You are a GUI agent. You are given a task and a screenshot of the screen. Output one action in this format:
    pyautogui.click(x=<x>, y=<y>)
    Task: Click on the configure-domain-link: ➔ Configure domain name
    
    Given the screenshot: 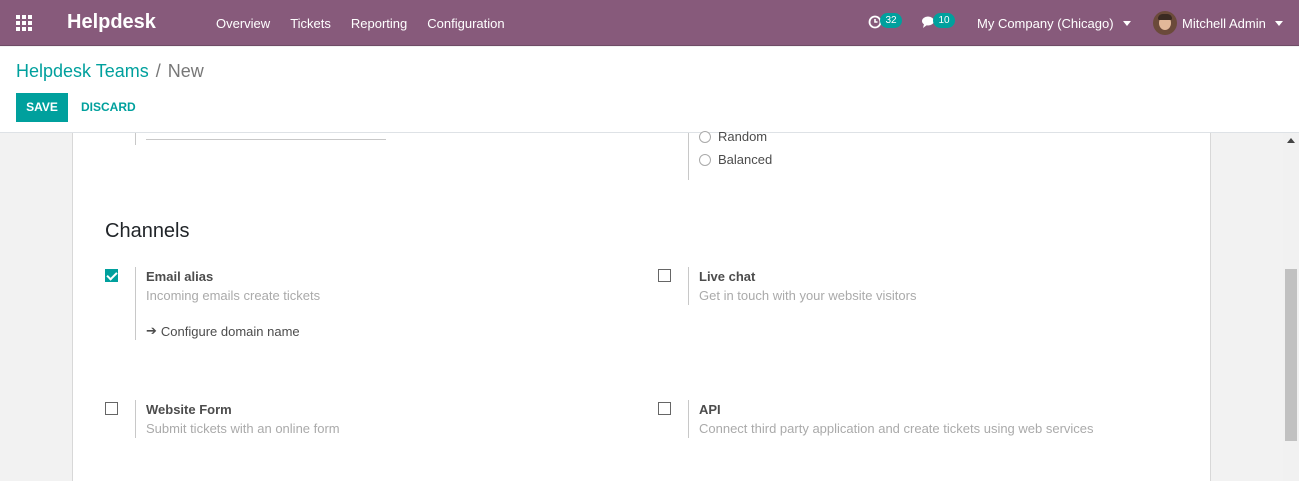 What is the action you would take?
    pyautogui.click(x=223, y=331)
    